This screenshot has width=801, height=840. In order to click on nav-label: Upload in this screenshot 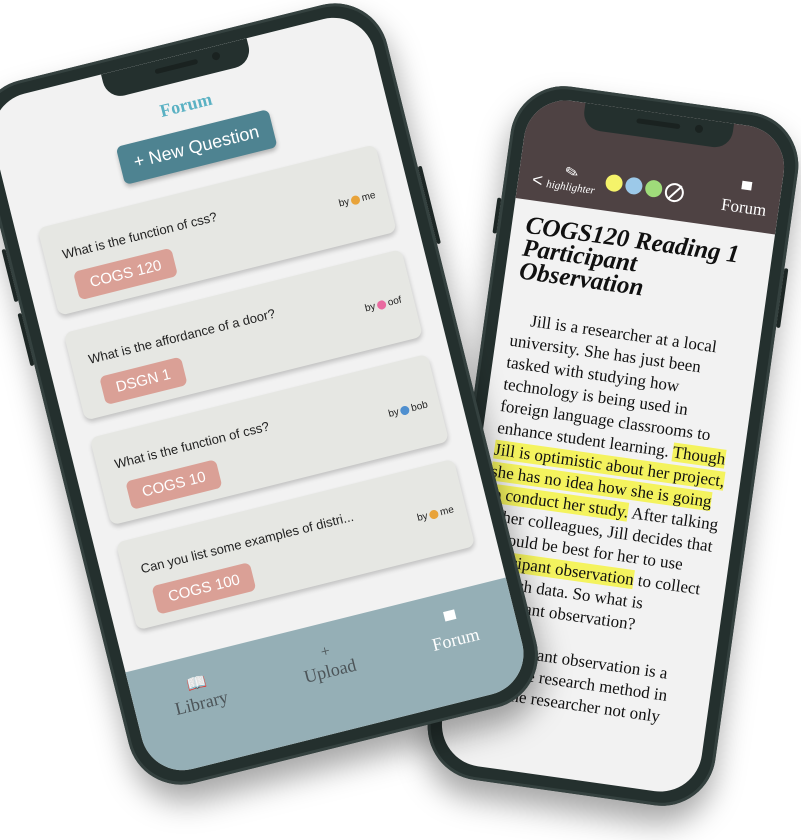, I will do `click(330, 670)`.